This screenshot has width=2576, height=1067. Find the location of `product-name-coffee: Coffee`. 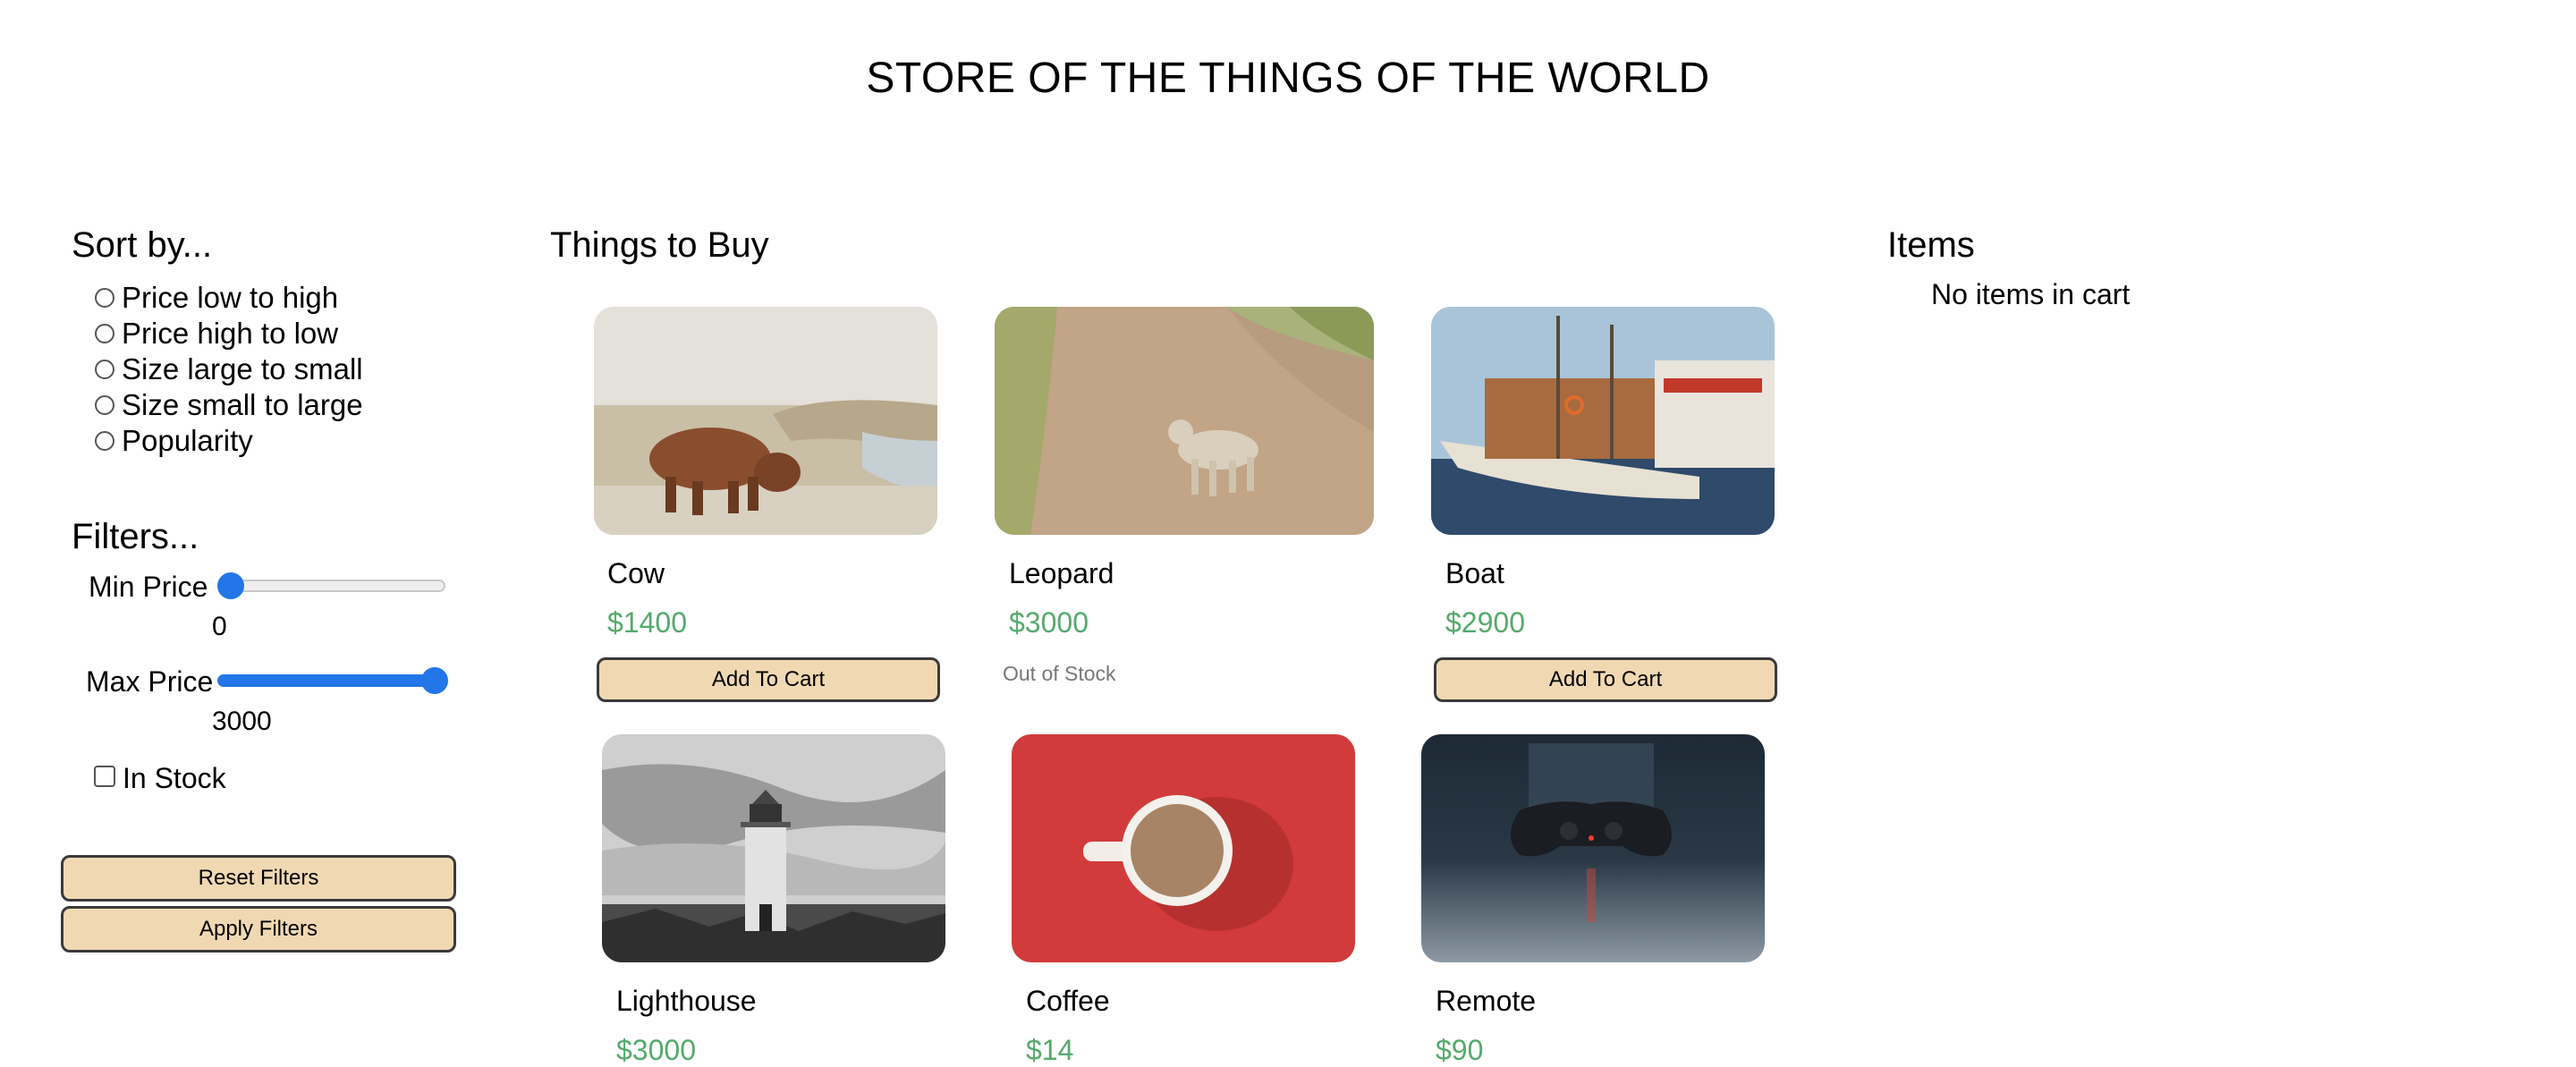

product-name-coffee: Coffee is located at coordinates (1068, 1001).